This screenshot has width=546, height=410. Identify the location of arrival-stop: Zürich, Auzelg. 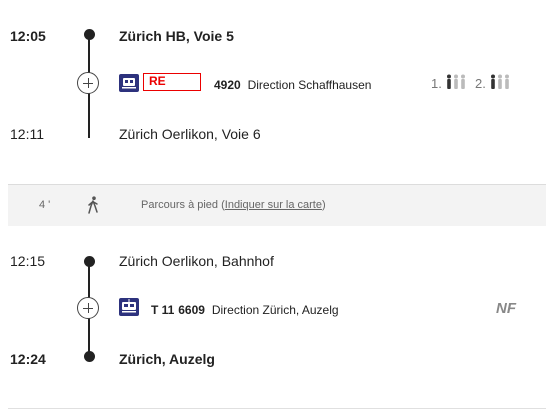
(167, 359).